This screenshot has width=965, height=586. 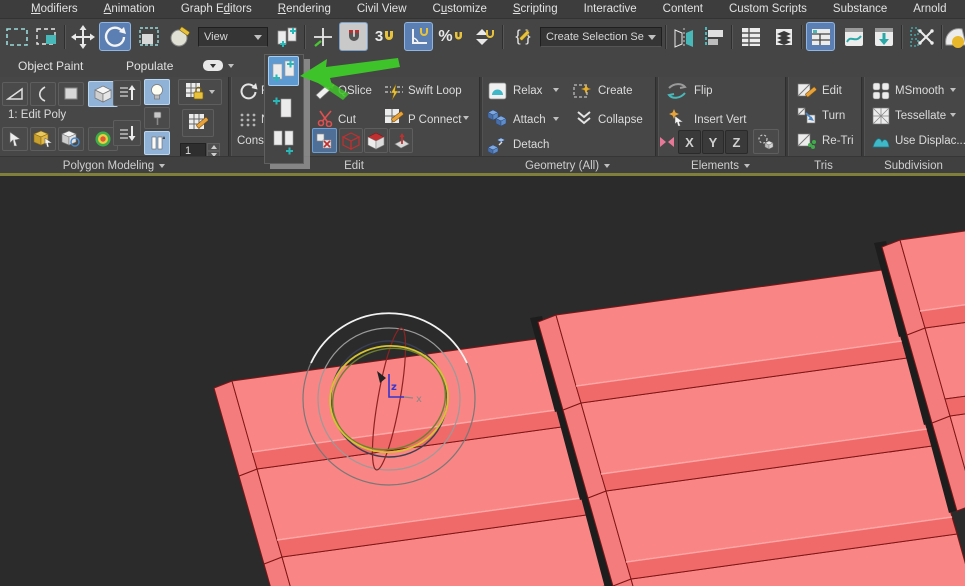 What do you see at coordinates (556, 90) in the screenshot?
I see `relax-chevron-icon` at bounding box center [556, 90].